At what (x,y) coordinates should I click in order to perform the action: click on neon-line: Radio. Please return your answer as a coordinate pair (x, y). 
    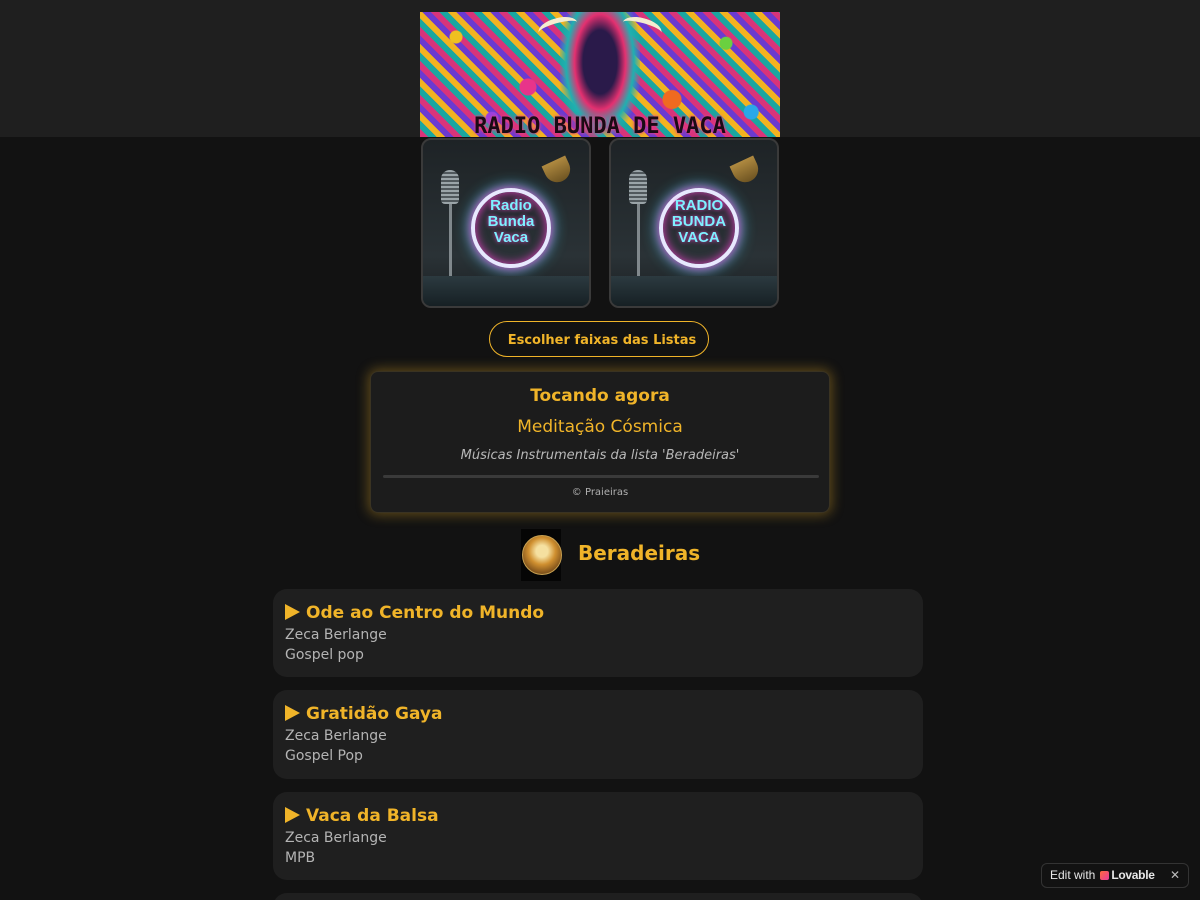
    Looking at the image, I should click on (511, 205).